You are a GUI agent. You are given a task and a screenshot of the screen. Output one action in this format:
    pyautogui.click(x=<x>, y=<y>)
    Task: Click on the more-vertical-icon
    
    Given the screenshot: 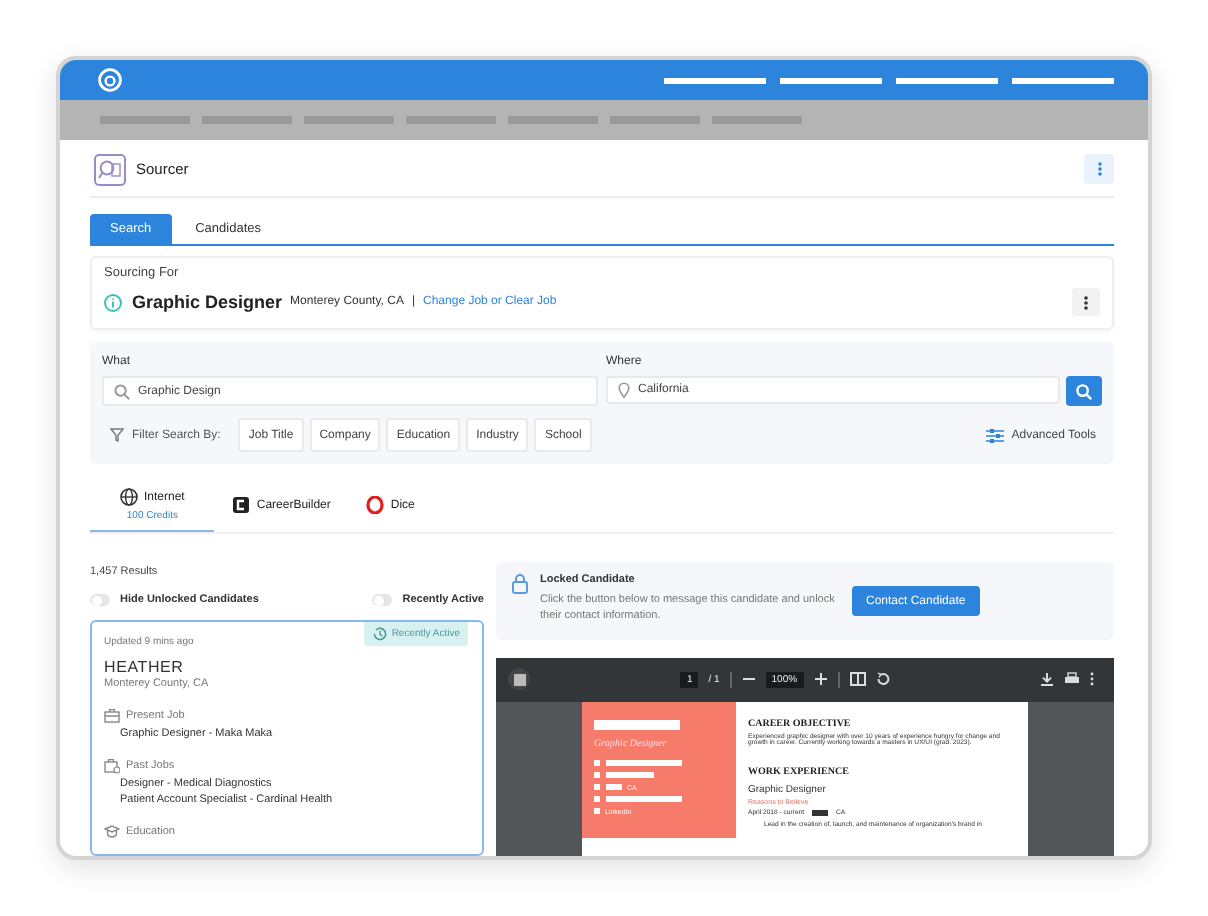 What is the action you would take?
    pyautogui.click(x=1092, y=679)
    